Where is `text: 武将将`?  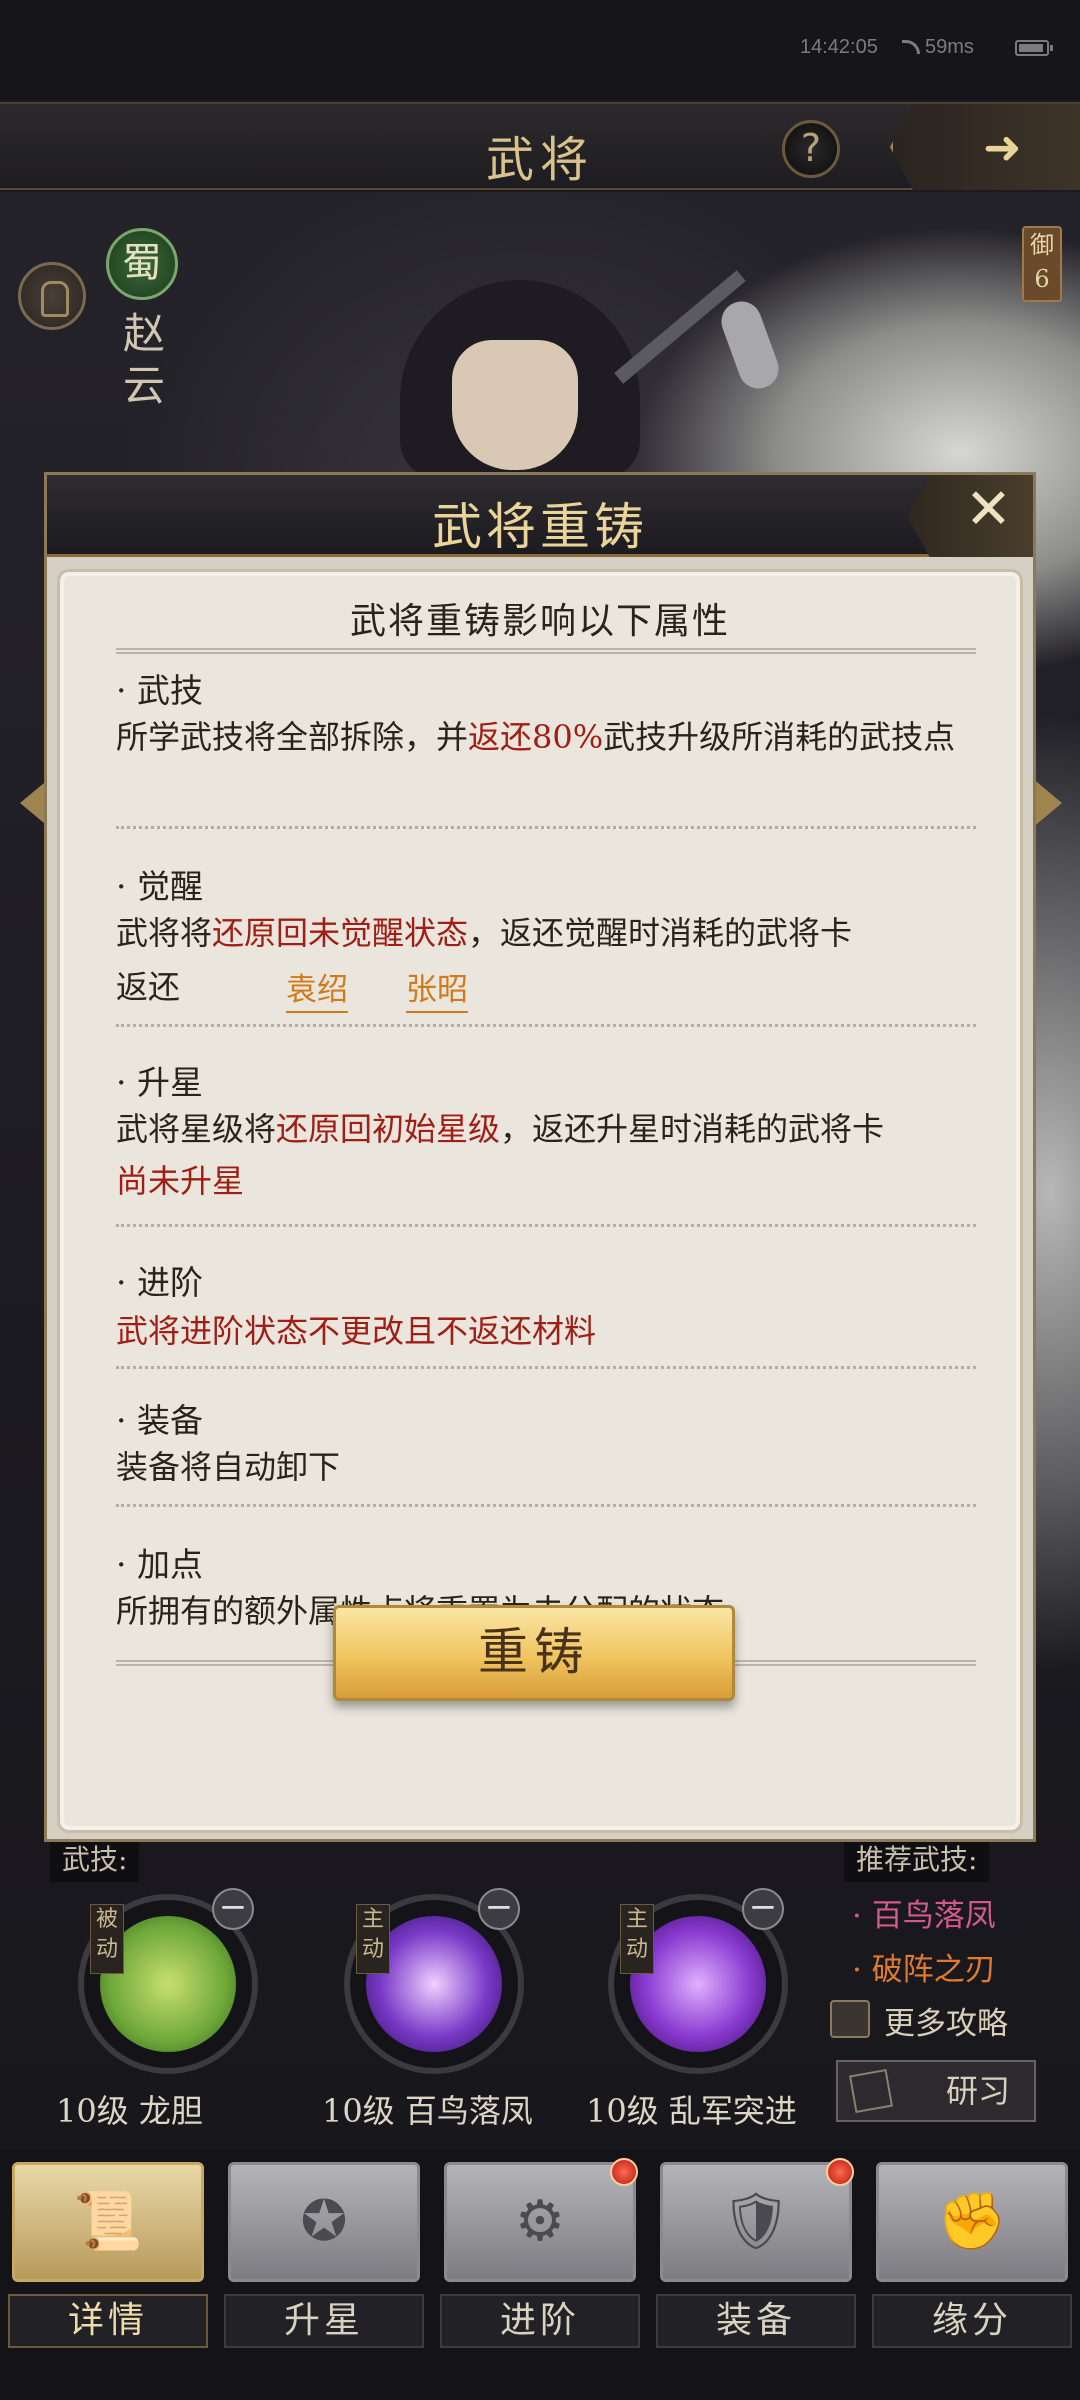 text: 武将将 is located at coordinates (164, 933).